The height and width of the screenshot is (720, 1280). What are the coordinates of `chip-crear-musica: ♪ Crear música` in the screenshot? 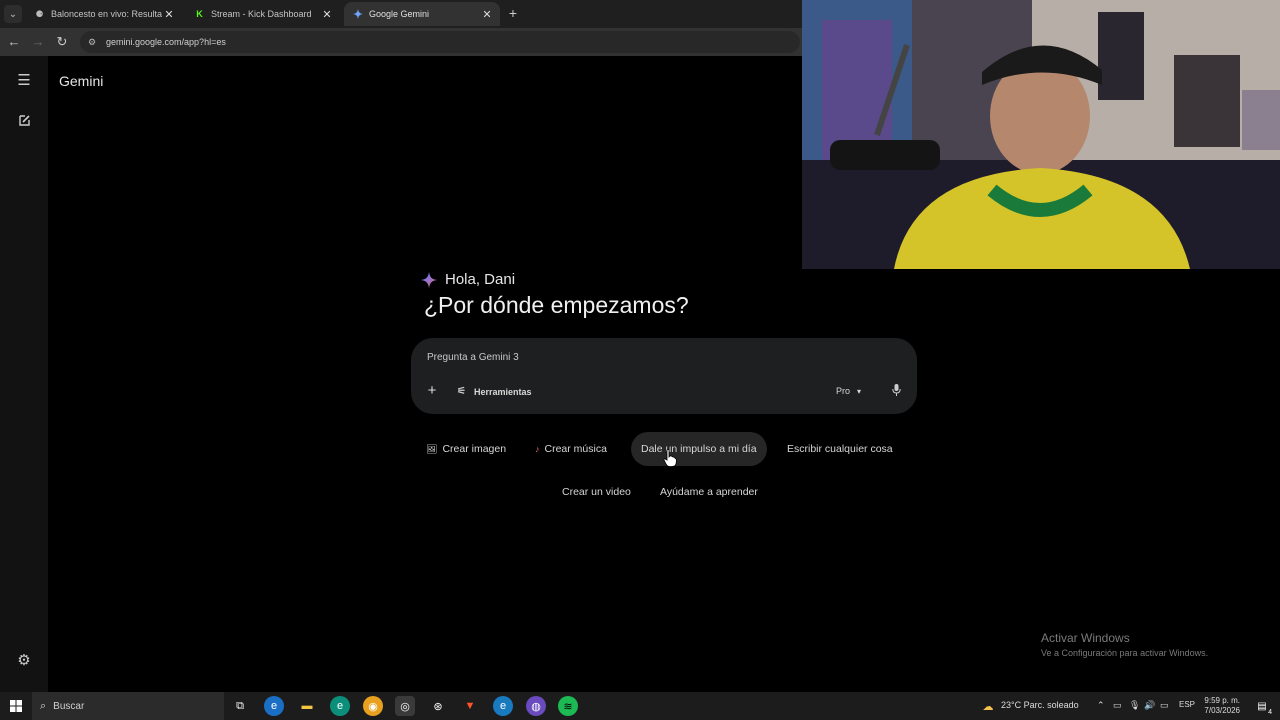 It's located at (571, 449).